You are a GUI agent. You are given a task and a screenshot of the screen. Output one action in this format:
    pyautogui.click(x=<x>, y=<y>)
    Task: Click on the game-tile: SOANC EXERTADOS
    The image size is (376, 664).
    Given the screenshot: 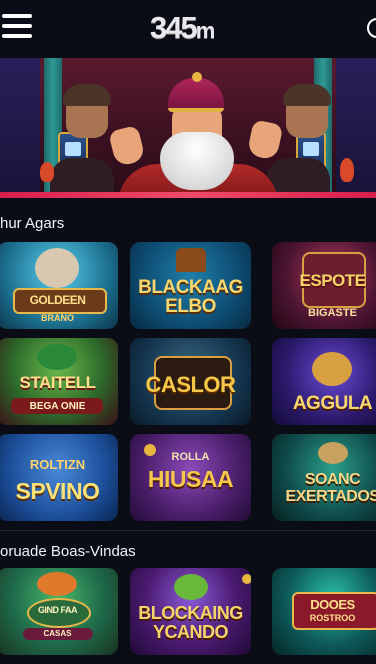 What is the action you would take?
    pyautogui.click(x=324, y=477)
    